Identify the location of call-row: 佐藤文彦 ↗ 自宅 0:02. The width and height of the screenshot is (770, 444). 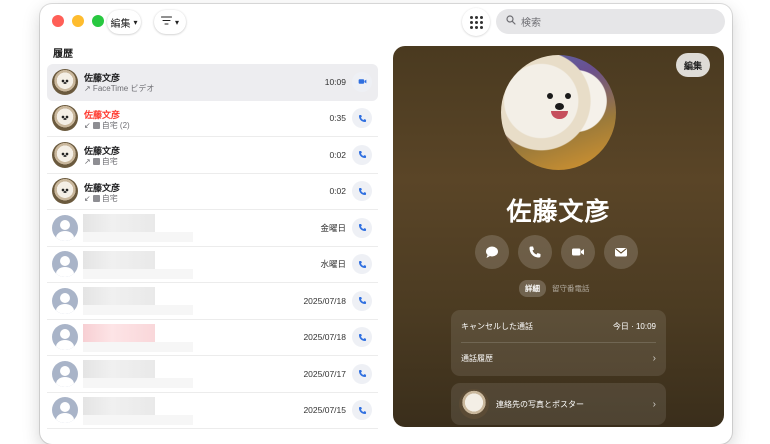
(212, 155).